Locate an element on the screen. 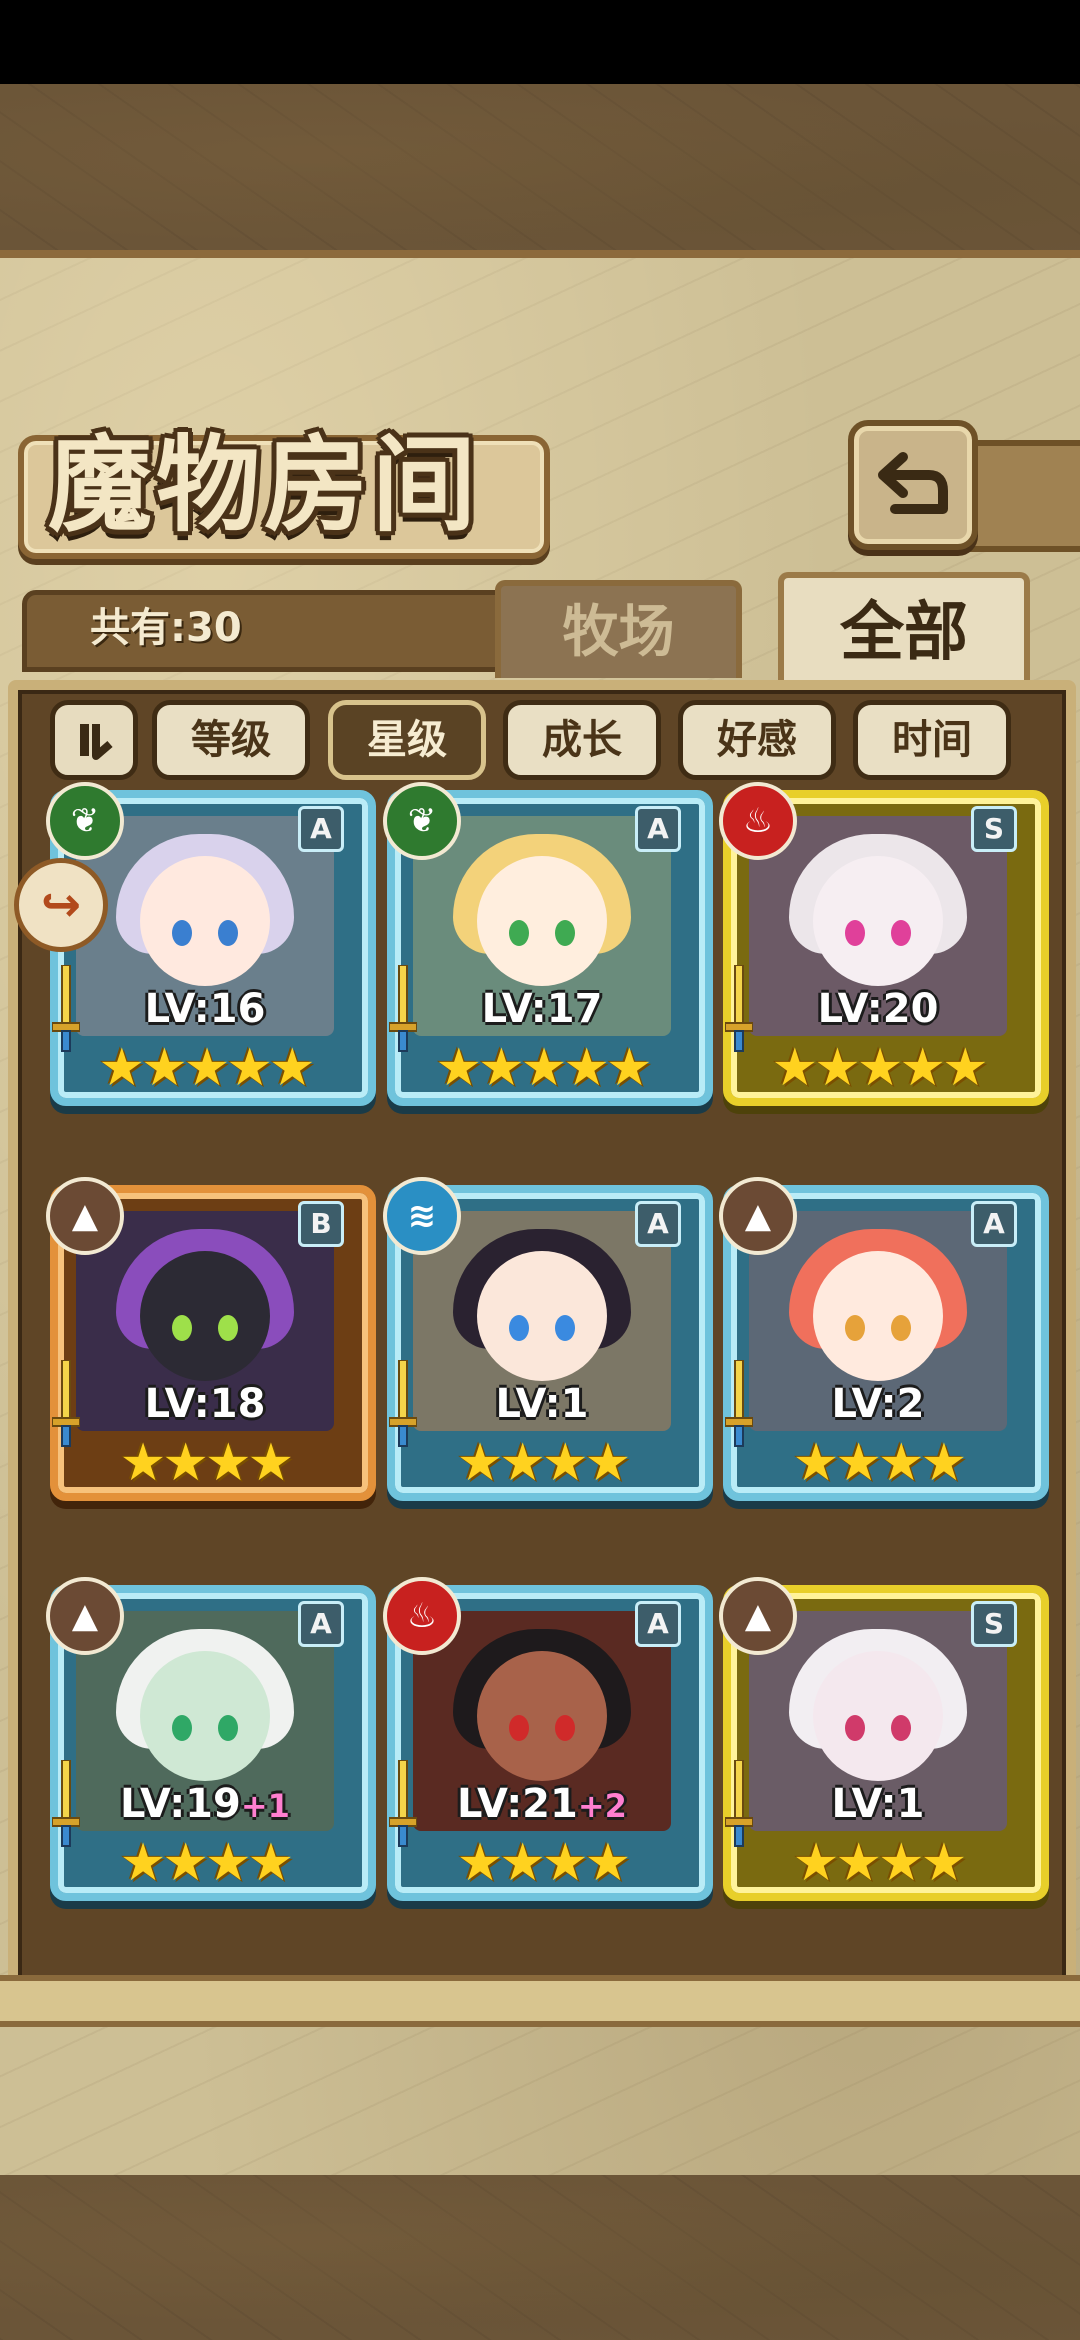  level-text: LV:21 is located at coordinates (517, 1804).